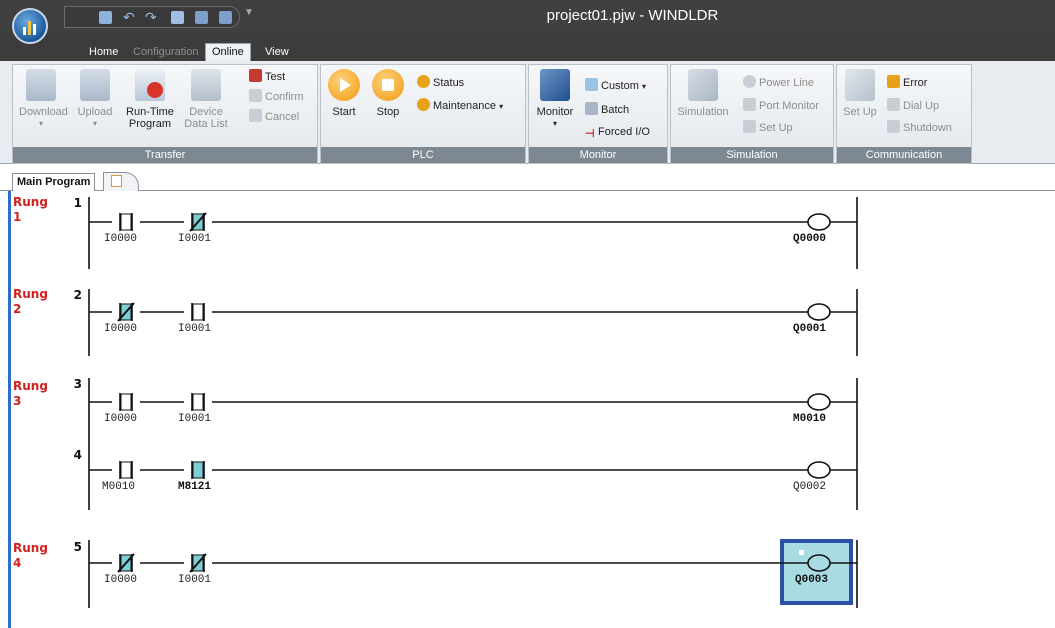 The height and width of the screenshot is (628, 1055). Describe the element at coordinates (30, 26) in the screenshot. I see `windldr-logo-icon` at that location.